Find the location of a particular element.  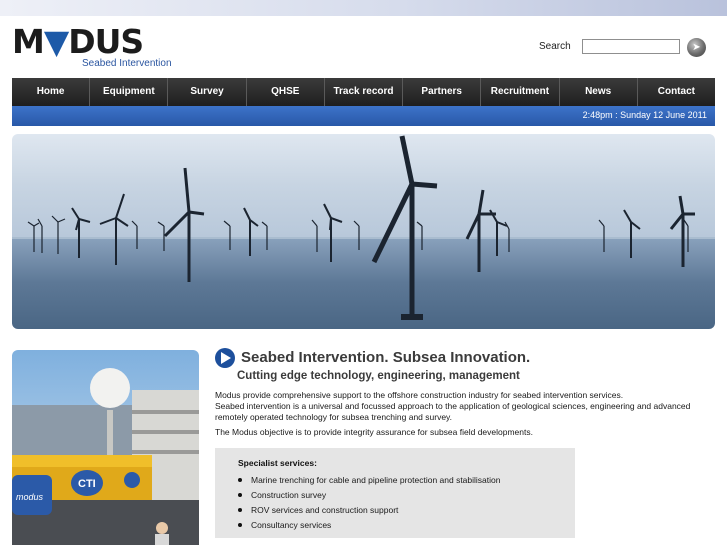

list-item: ROV services and construction support is located at coordinates (369, 510).